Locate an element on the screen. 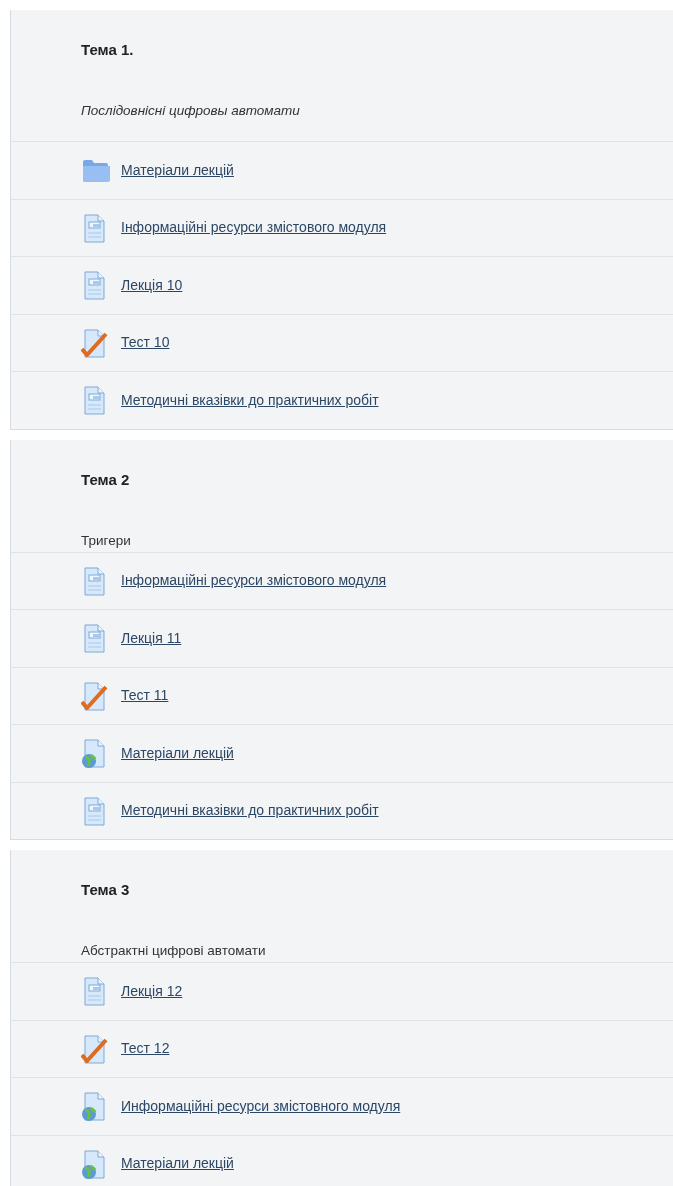 The image size is (673, 1186). section-summary: Тригери is located at coordinates (106, 540).